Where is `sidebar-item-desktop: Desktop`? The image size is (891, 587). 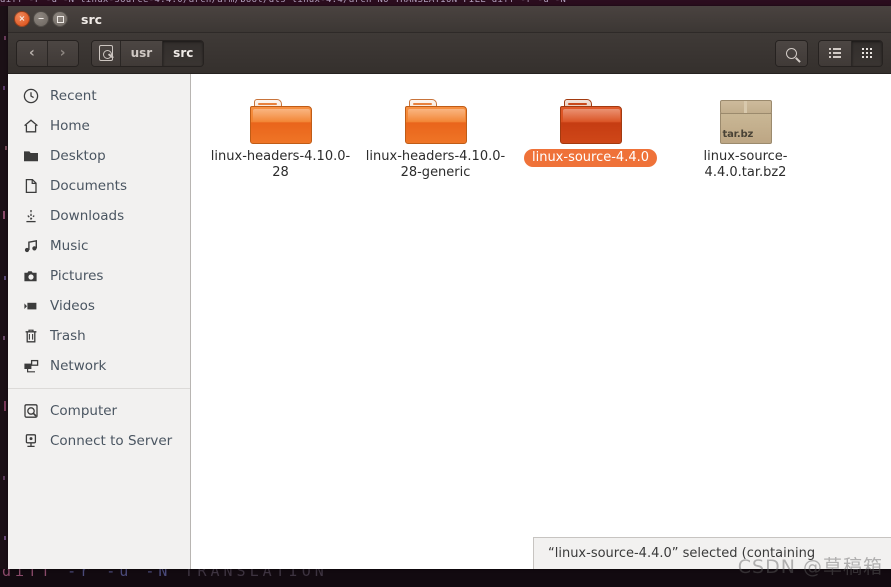
sidebar-item-desktop: Desktop is located at coordinates (99, 156).